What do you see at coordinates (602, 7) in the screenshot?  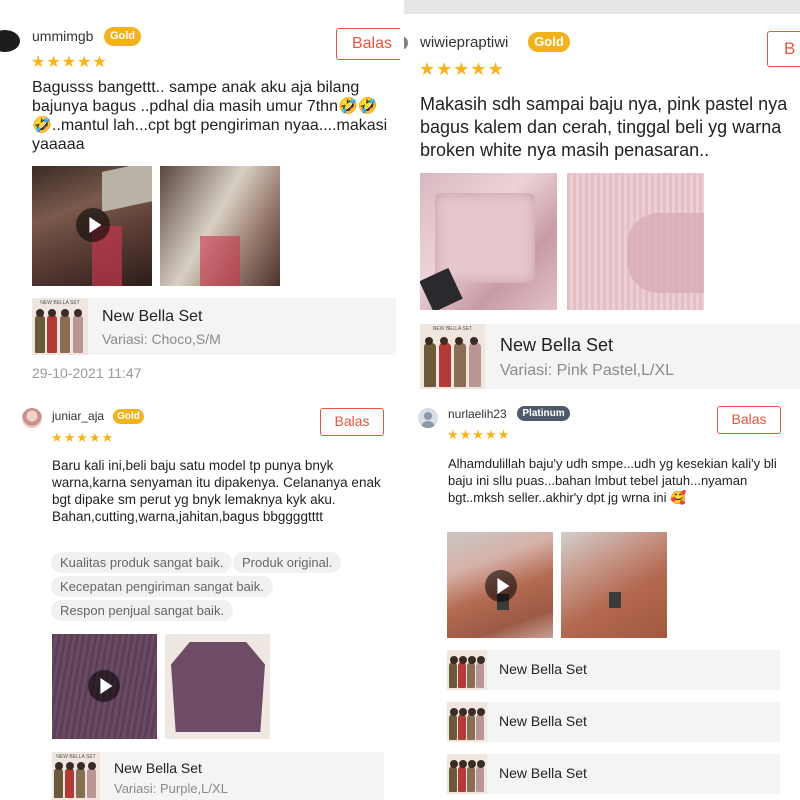 I see `top-bar` at bounding box center [602, 7].